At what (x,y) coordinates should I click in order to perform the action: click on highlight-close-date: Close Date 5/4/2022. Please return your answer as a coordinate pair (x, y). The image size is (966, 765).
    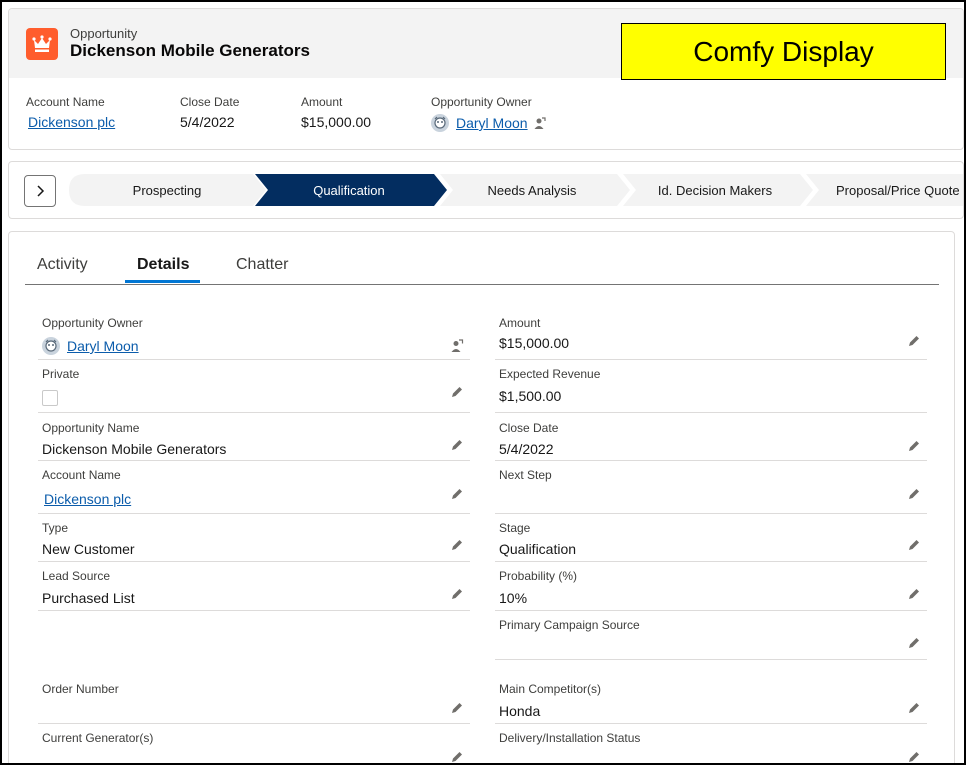
    Looking at the image, I should click on (209, 112).